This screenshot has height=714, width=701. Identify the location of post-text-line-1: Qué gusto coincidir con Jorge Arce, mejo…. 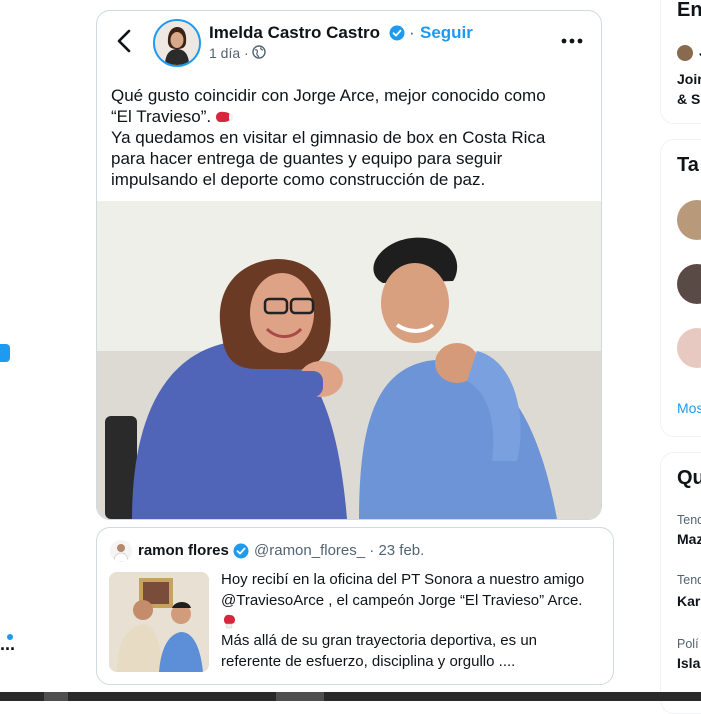
(328, 95).